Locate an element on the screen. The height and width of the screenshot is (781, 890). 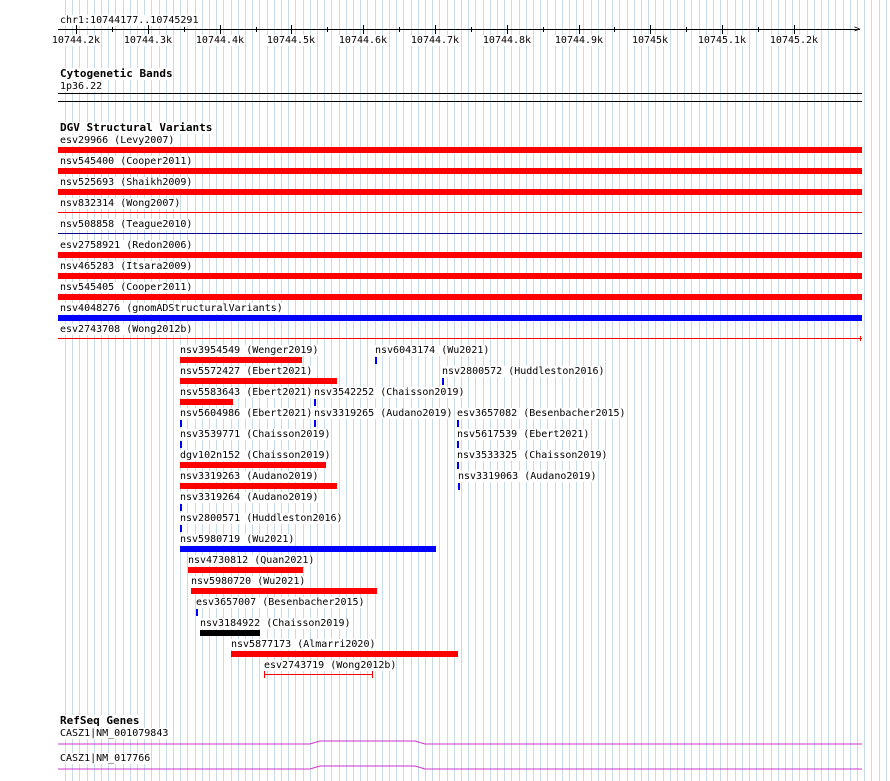
variant-label: nsv5617539 (Ebert2021) is located at coordinates (523, 434).